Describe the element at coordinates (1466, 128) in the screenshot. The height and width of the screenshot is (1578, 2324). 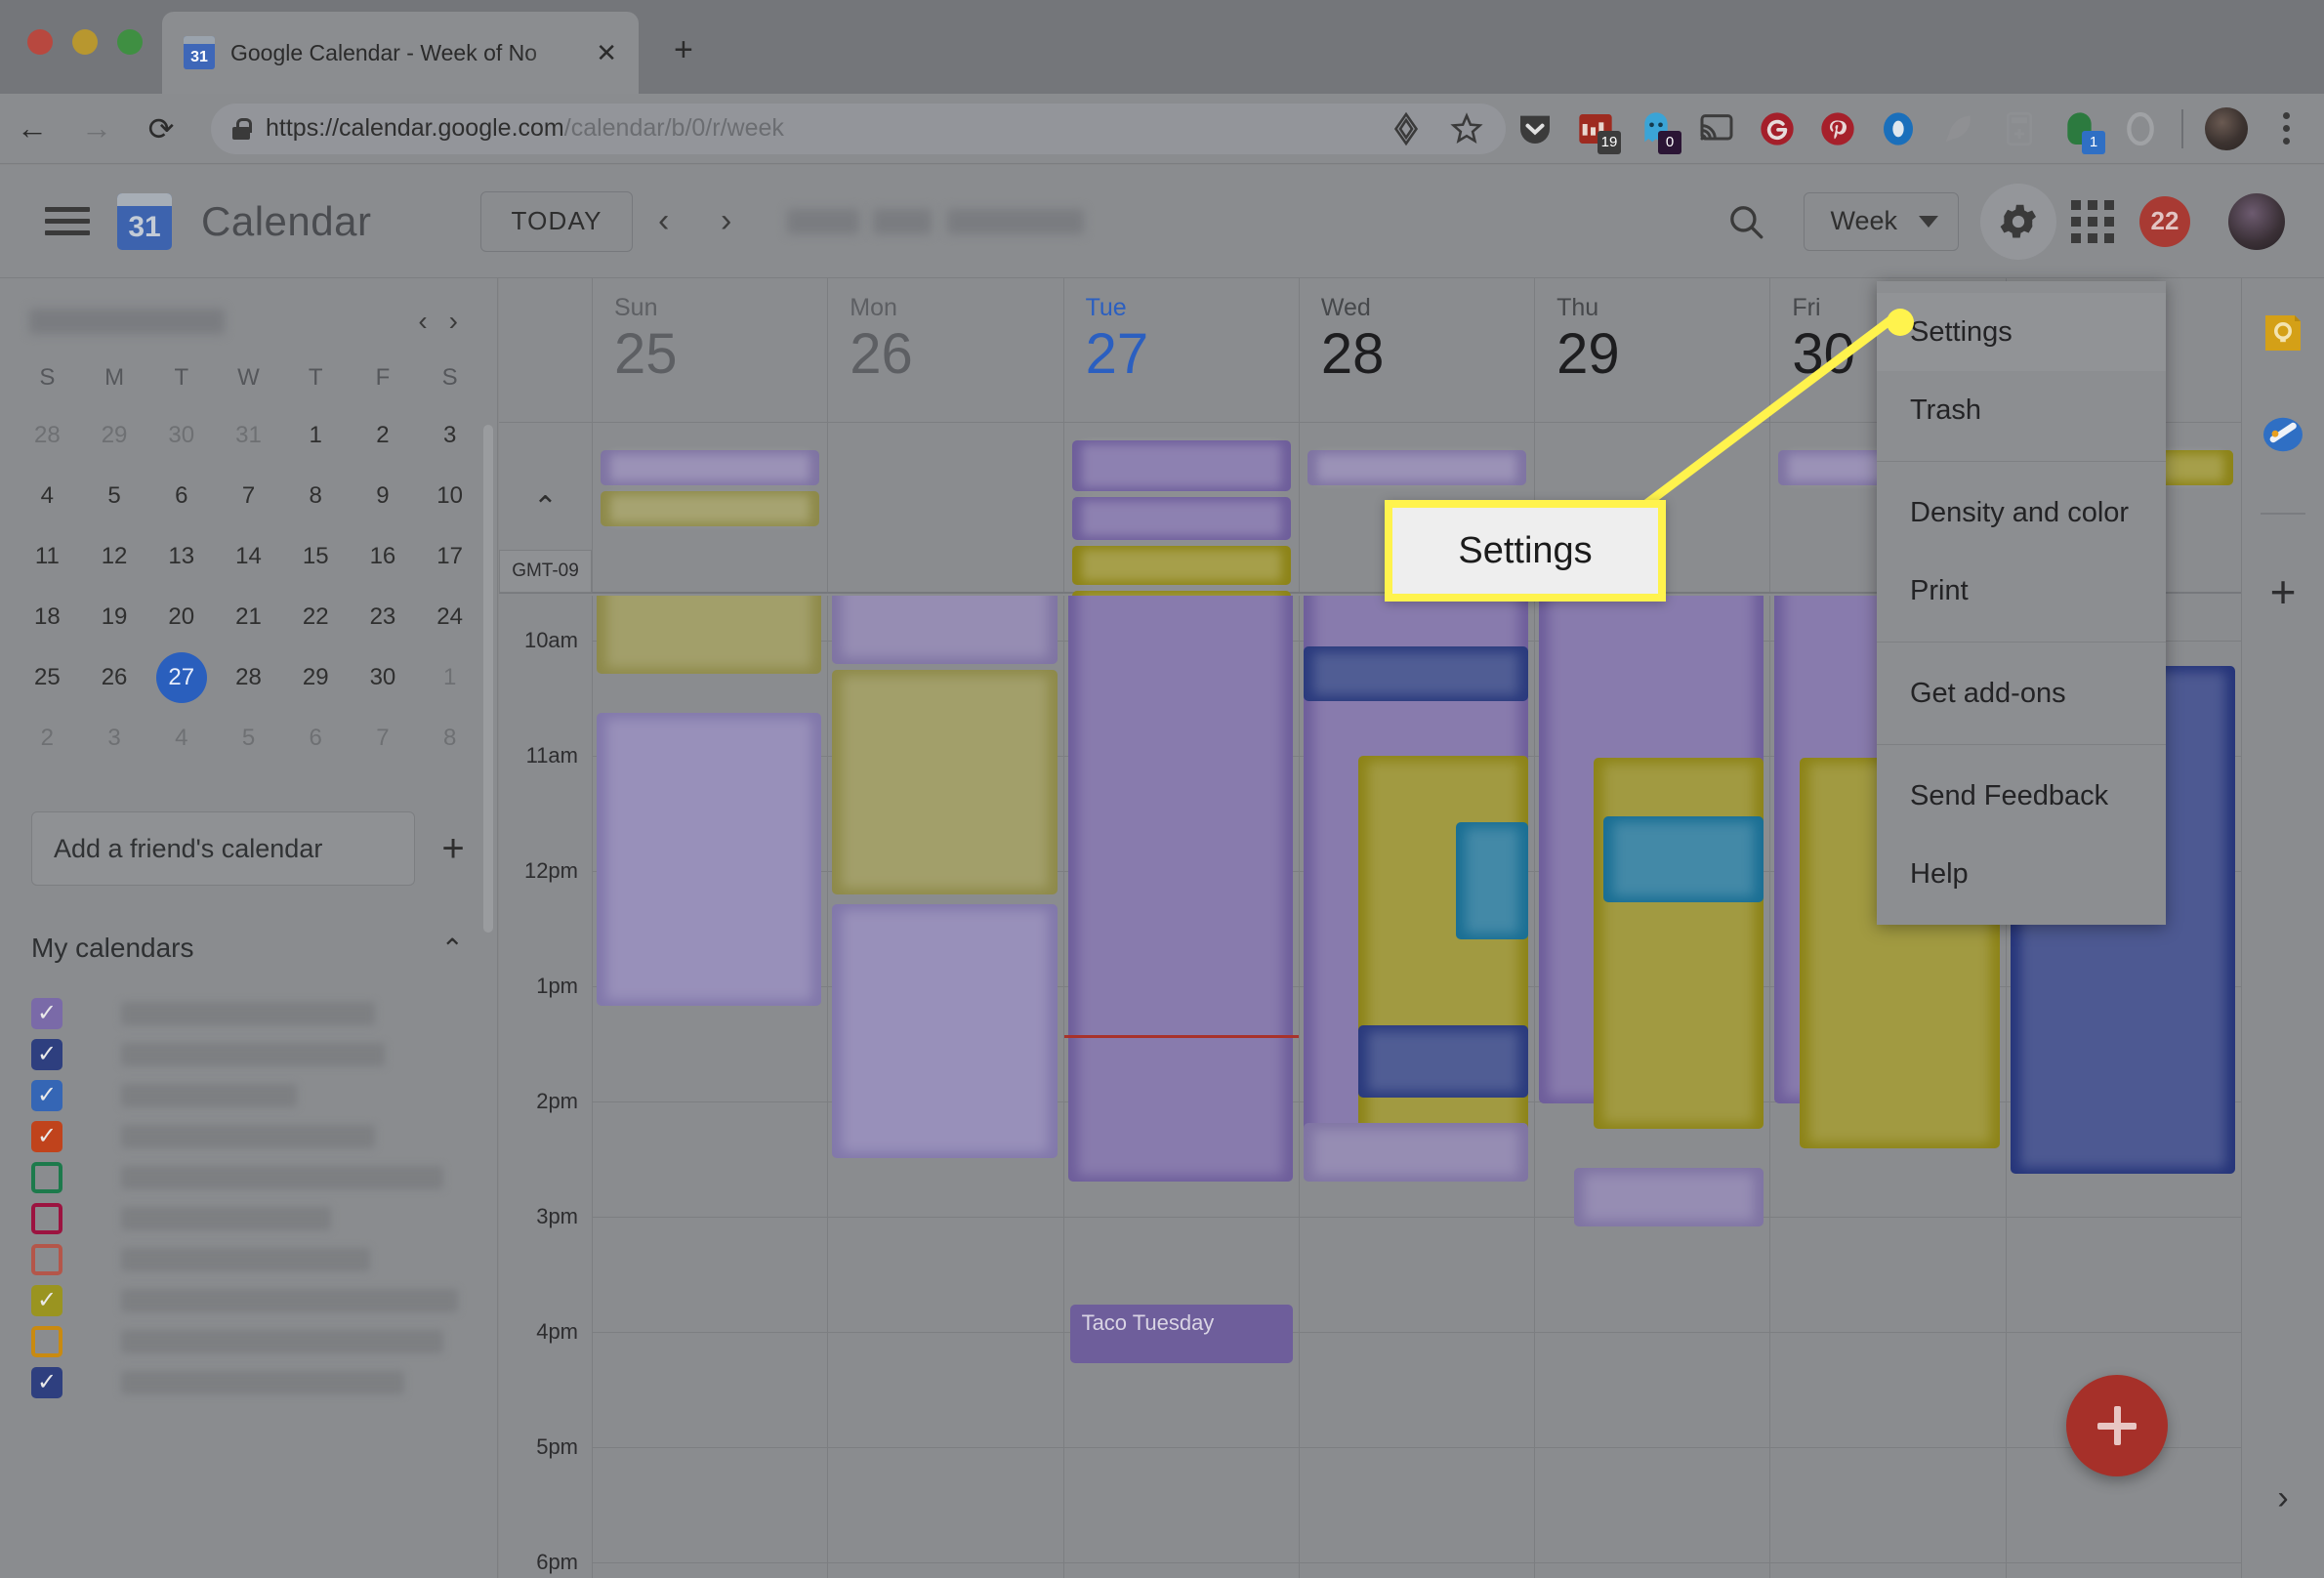
I see `bookmark-star-icon` at that location.